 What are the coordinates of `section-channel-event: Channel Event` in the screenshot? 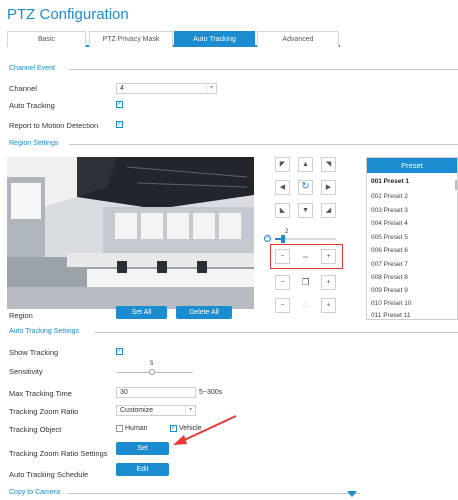 It's located at (232, 69).